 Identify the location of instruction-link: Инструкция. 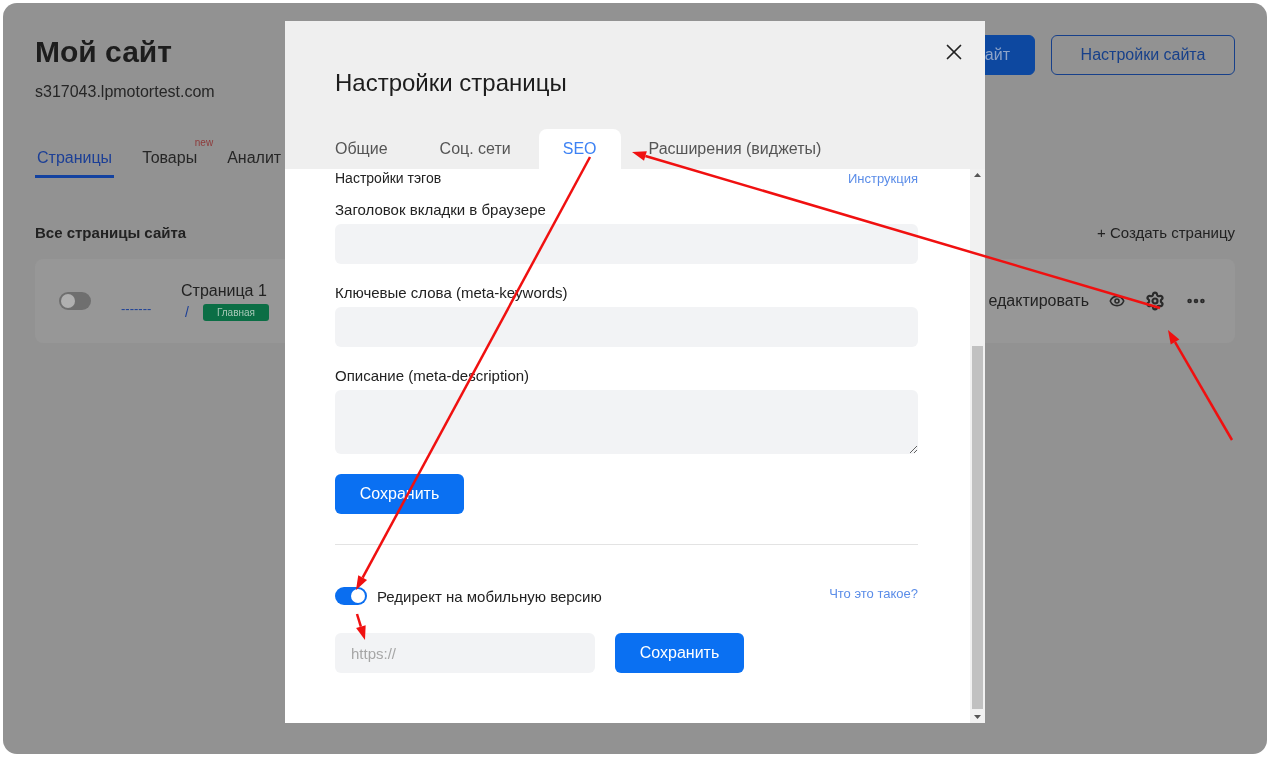
(883, 178).